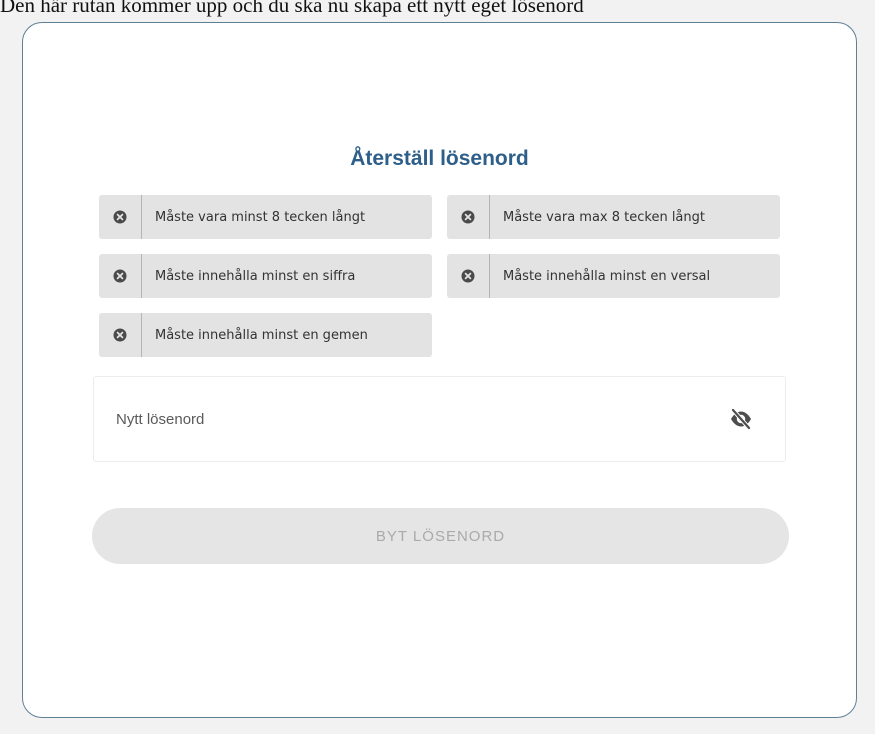 The width and height of the screenshot is (875, 734). I want to click on requirement-min-length: Måste vara minst 8 tecken långt, so click(265, 217).